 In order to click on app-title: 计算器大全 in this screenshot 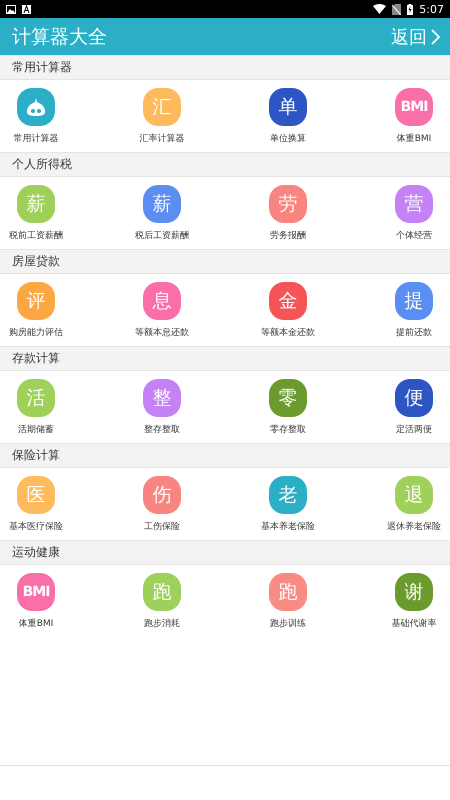, I will do `click(60, 37)`.